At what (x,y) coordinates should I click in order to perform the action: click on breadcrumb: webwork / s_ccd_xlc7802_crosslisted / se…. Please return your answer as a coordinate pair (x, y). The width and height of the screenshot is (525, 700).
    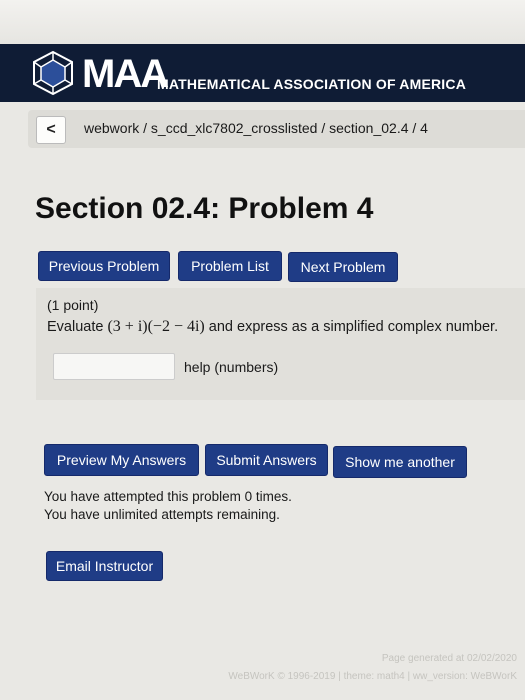
    Looking at the image, I should click on (256, 128).